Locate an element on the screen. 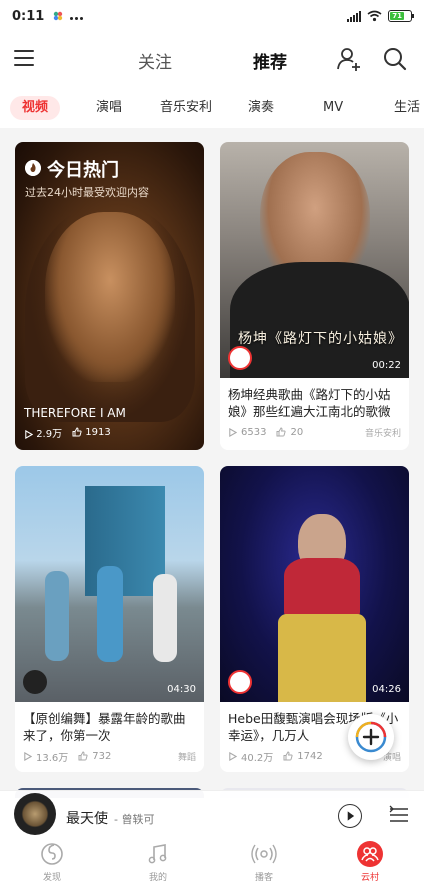 This screenshot has height=886, width=424. status-bar: 0:11 71 is located at coordinates (212, 16).